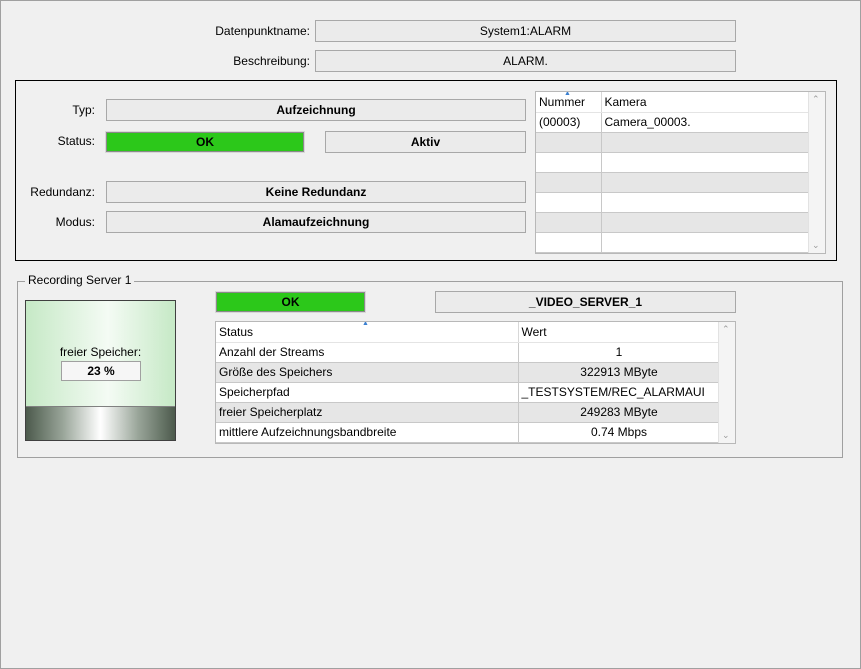  What do you see at coordinates (367, 432) in the screenshot?
I see `table-cell: mittlere Aufzeichnungsbandbreite` at bounding box center [367, 432].